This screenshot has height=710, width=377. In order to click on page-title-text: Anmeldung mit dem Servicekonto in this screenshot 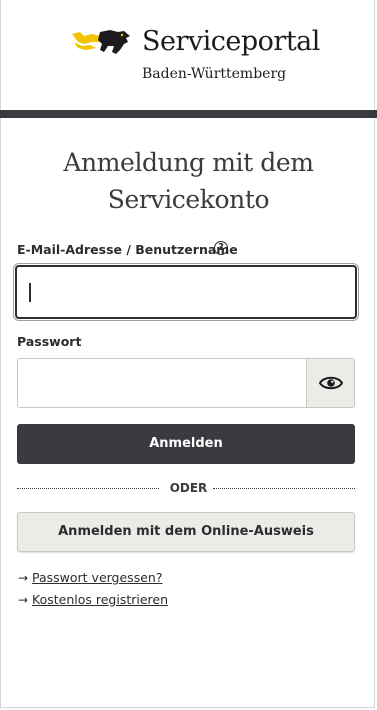, I will do `click(188, 181)`.